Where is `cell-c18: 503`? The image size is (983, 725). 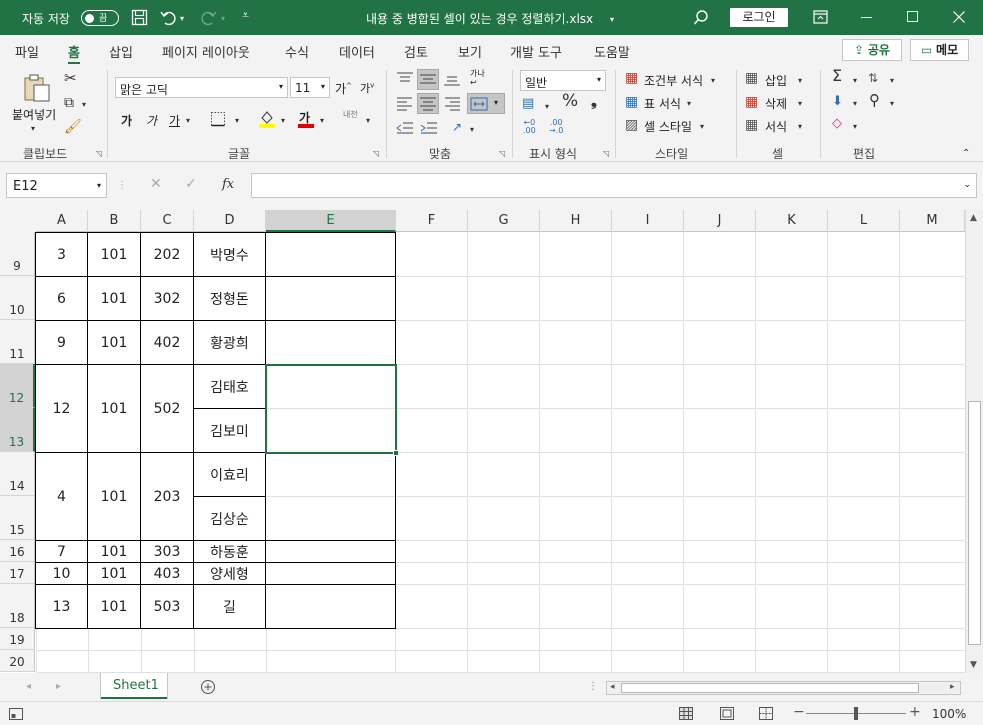
cell-c18: 503 is located at coordinates (167, 606).